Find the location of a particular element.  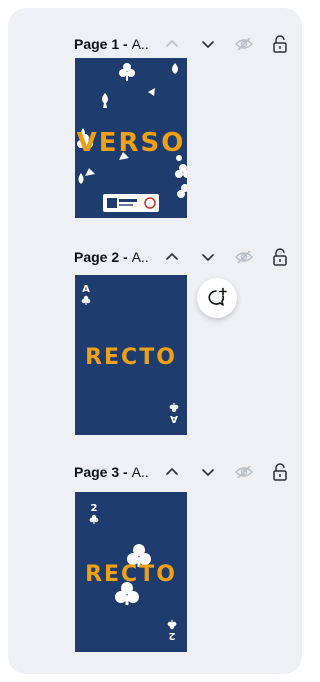

page-2-corner-bottom: A is located at coordinates (174, 412).